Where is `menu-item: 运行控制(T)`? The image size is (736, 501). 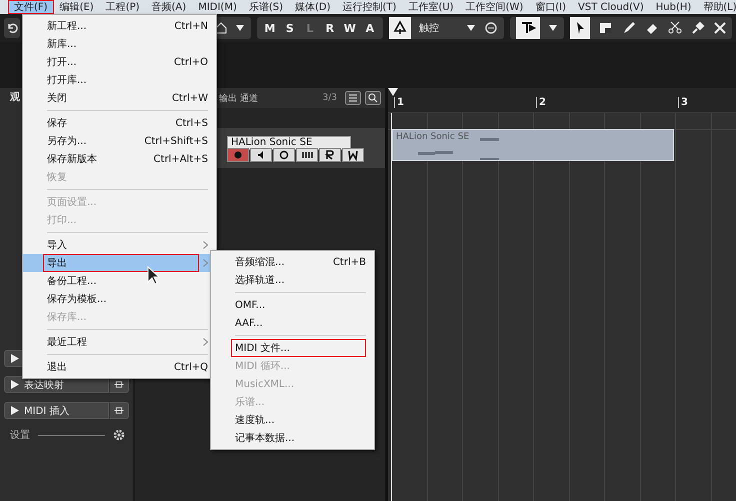
menu-item: 运行控制(T) is located at coordinates (369, 7).